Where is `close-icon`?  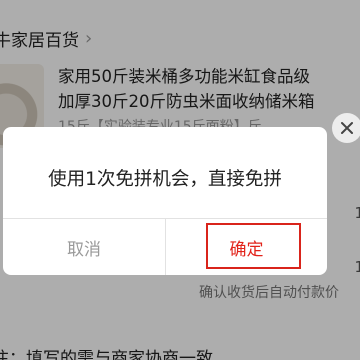
close-icon is located at coordinates (347, 128).